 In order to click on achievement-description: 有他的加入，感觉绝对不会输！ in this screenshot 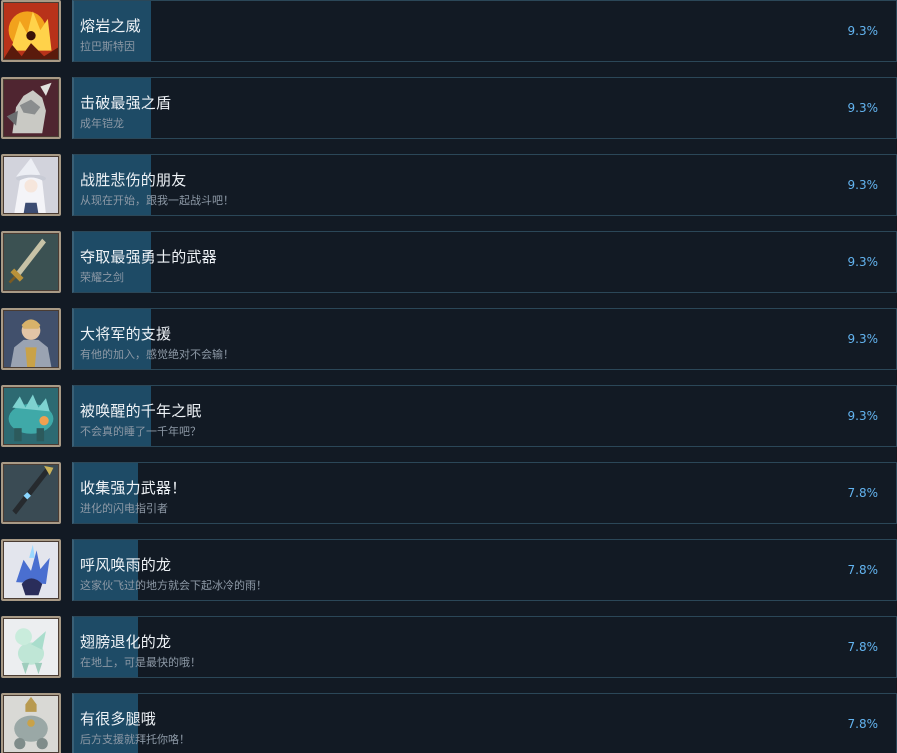, I will do `click(157, 354)`.